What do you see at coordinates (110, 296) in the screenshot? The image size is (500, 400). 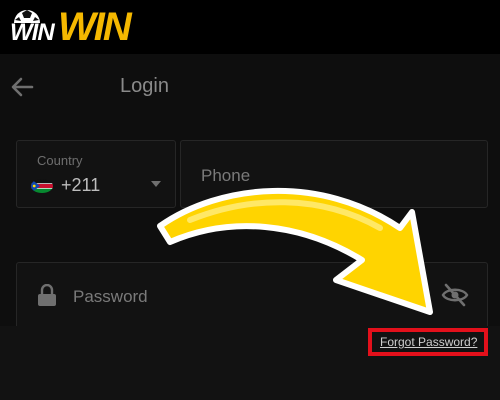 I see `password-placeholder: Password` at bounding box center [110, 296].